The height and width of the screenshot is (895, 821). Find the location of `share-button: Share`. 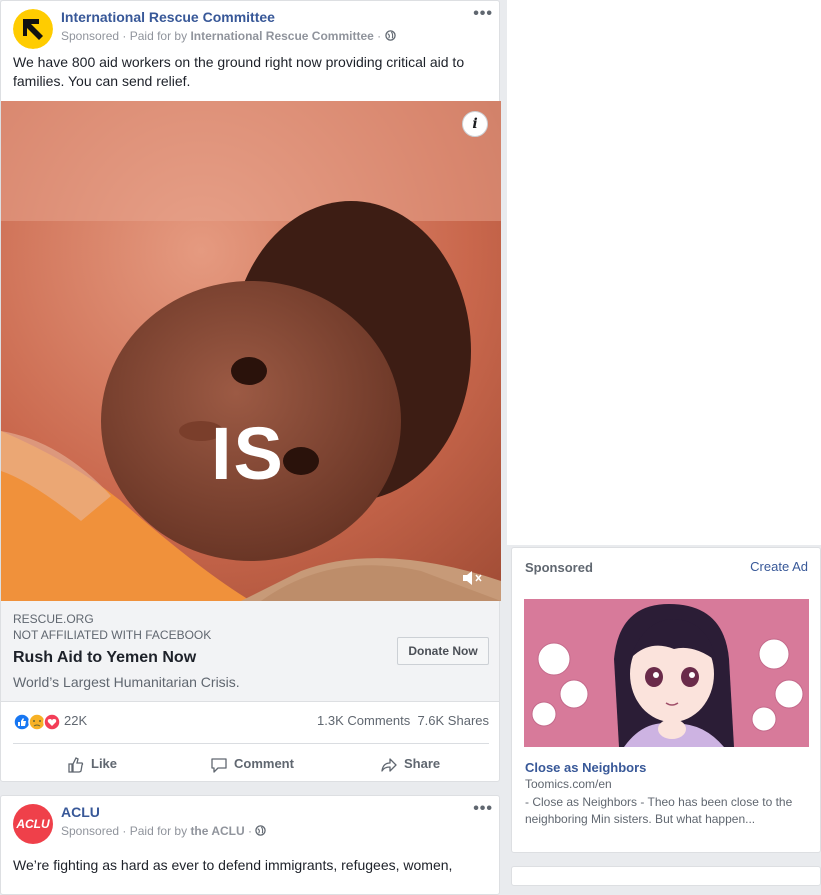

share-button: Share is located at coordinates (410, 764).